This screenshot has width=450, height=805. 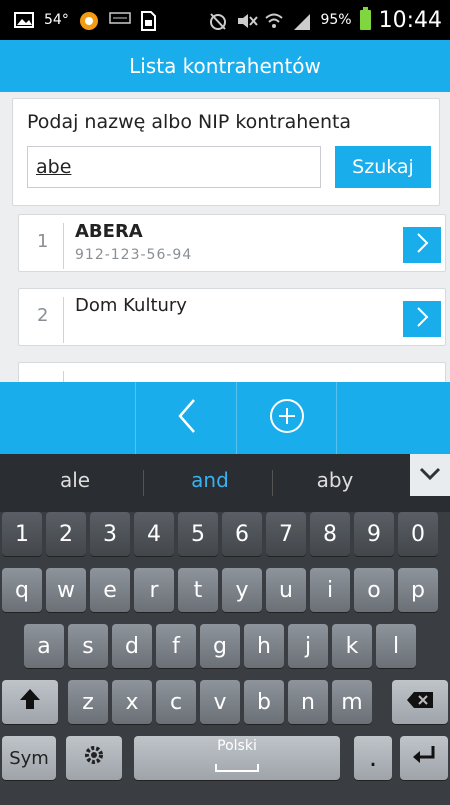 What do you see at coordinates (374, 590) in the screenshot?
I see `key: o` at bounding box center [374, 590].